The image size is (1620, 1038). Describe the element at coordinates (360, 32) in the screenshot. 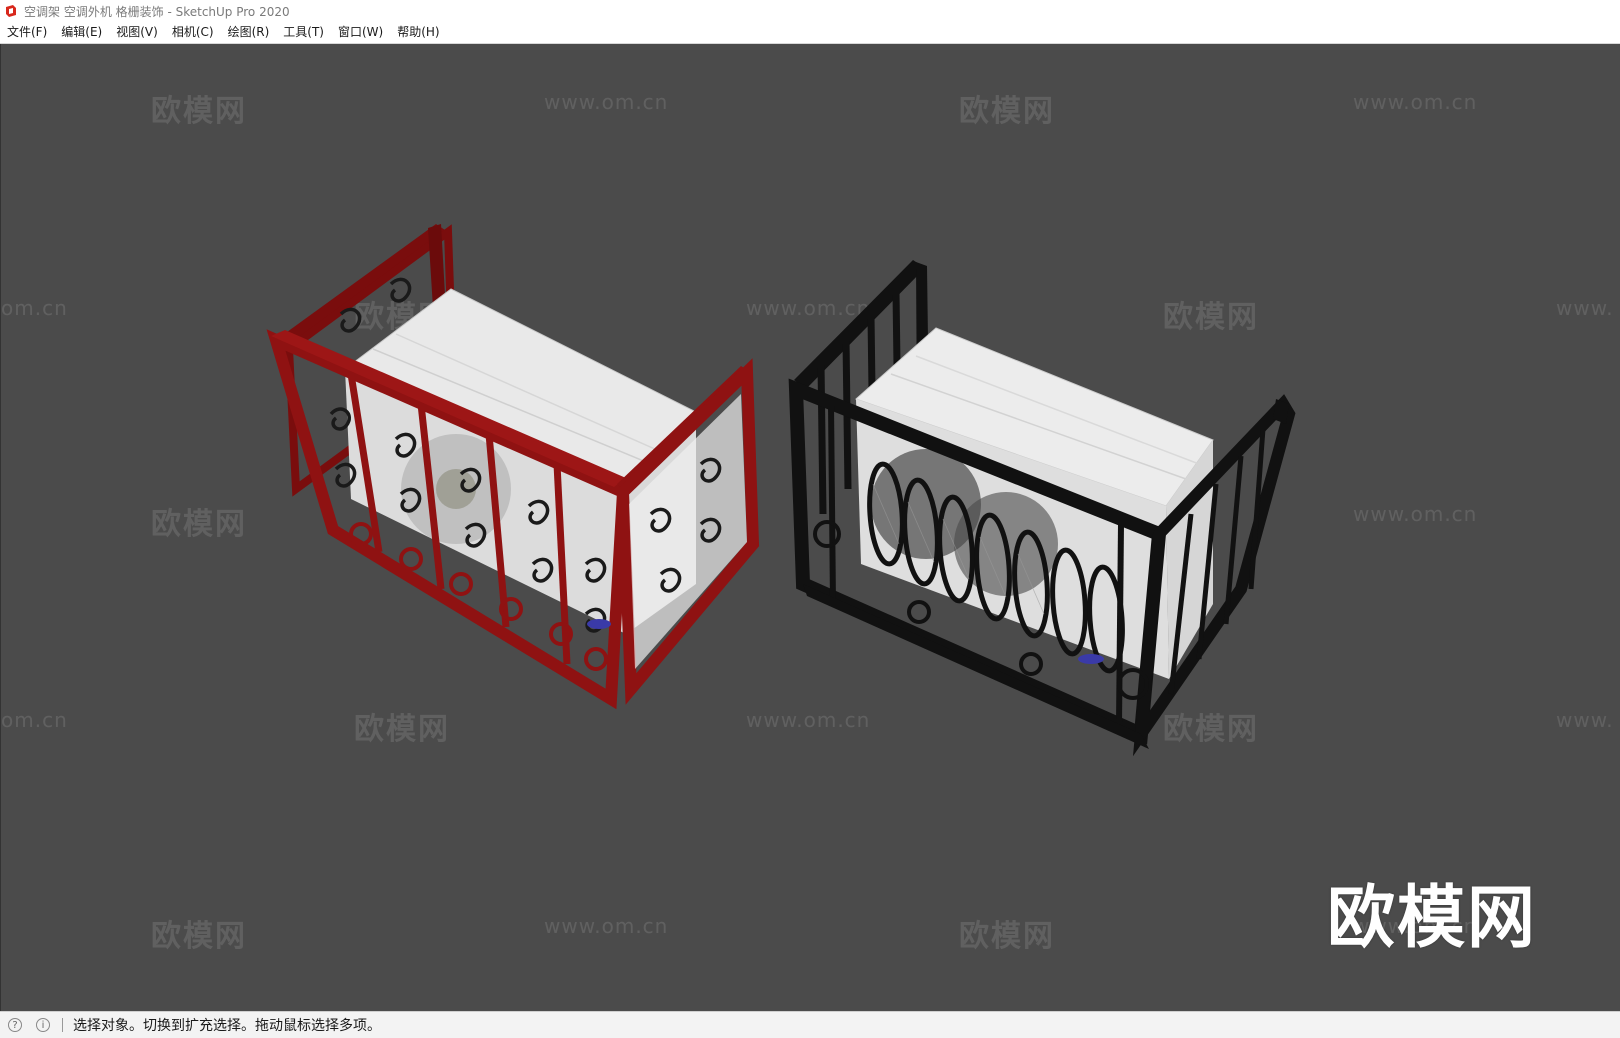

I see `menu-window: 窗口(W)` at that location.